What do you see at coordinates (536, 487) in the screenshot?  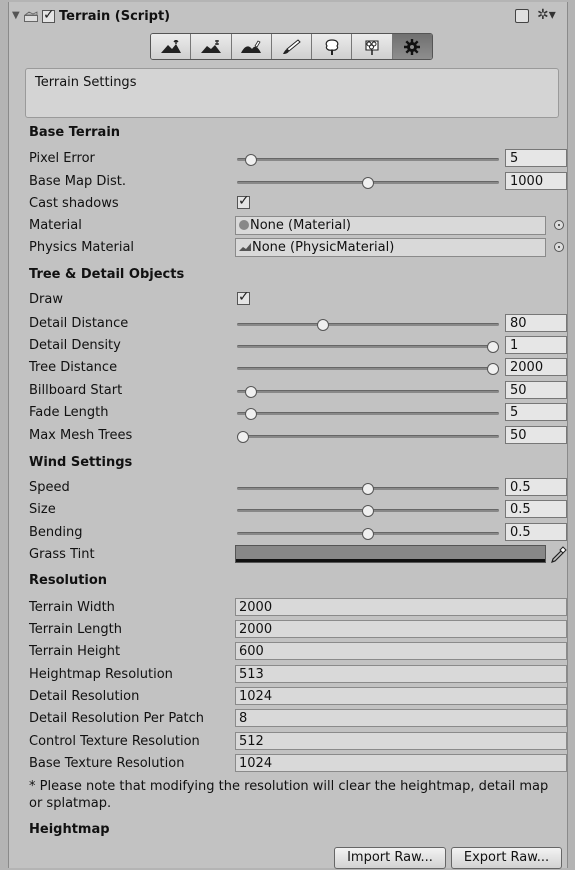 I see `wind-speed-field: 0.5` at bounding box center [536, 487].